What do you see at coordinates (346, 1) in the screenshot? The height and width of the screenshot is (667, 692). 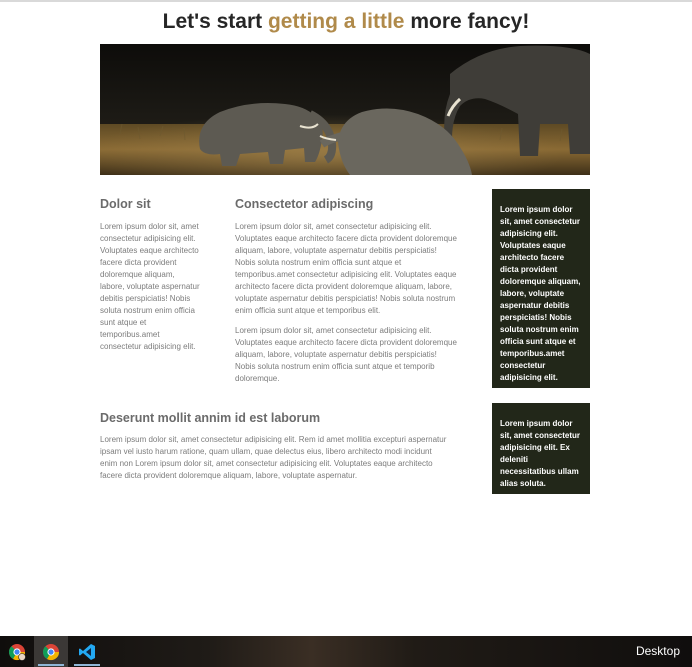 I see `window-top-border` at bounding box center [346, 1].